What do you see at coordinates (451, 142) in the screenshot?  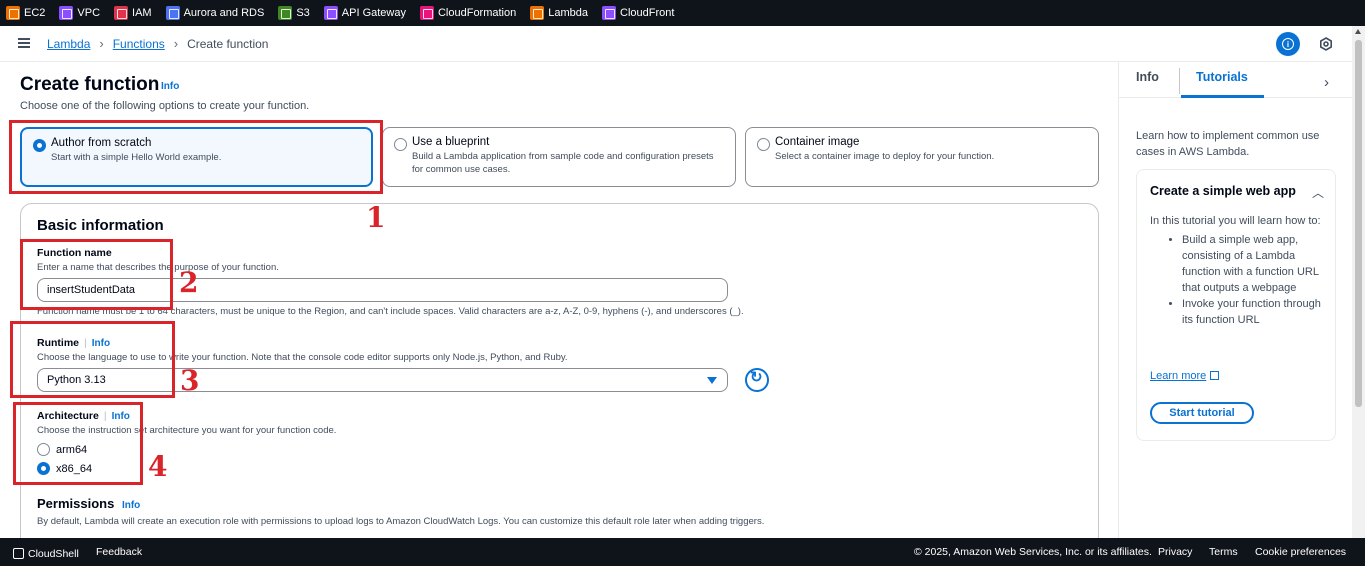 I see `option-title: Use a blueprint` at bounding box center [451, 142].